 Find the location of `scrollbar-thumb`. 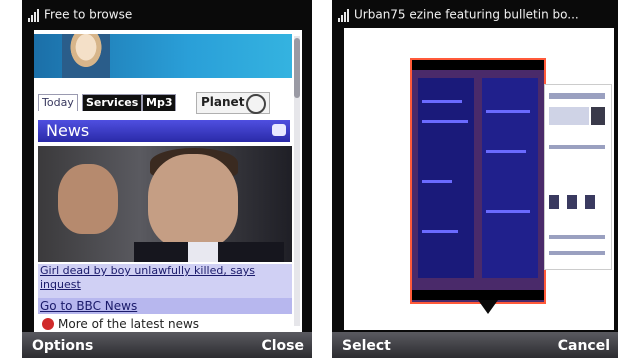

scrollbar-thumb is located at coordinates (297, 68).